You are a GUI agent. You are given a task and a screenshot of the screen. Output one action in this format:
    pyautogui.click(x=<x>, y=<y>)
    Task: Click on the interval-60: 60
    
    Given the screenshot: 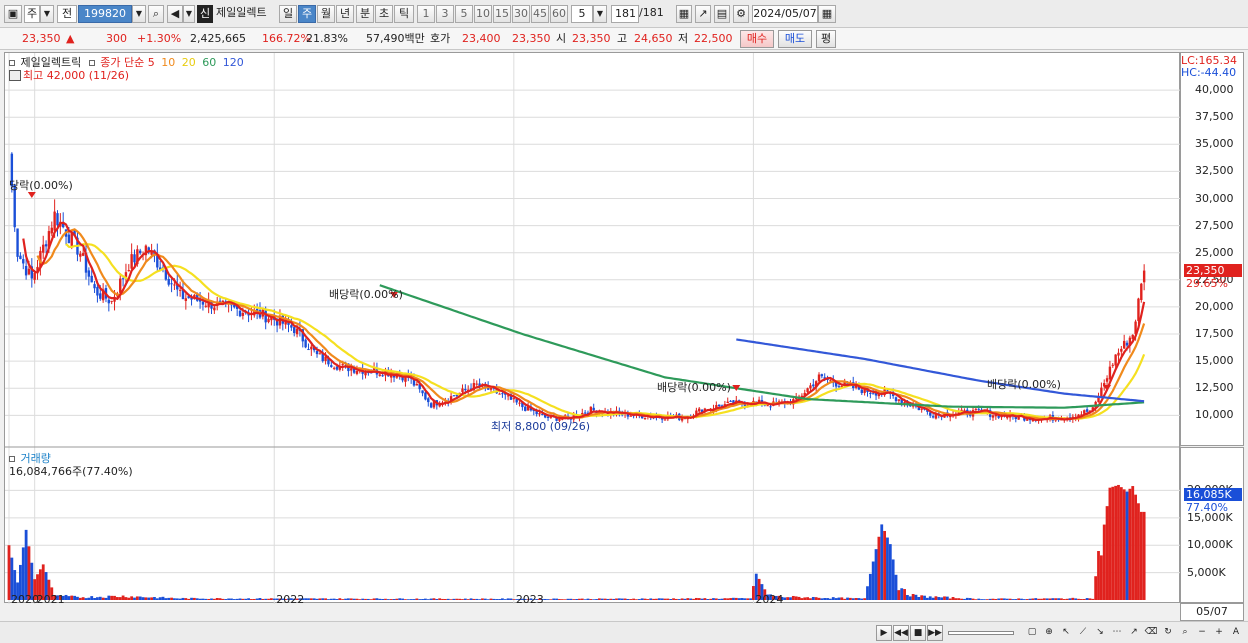 What is the action you would take?
    pyautogui.click(x=559, y=14)
    